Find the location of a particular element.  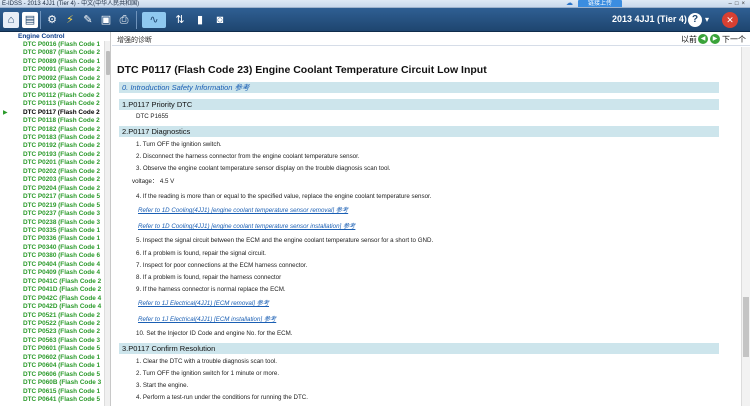

sidebar-item-dtc: DTC P0380 (Flash Code 6 is located at coordinates (52, 256).